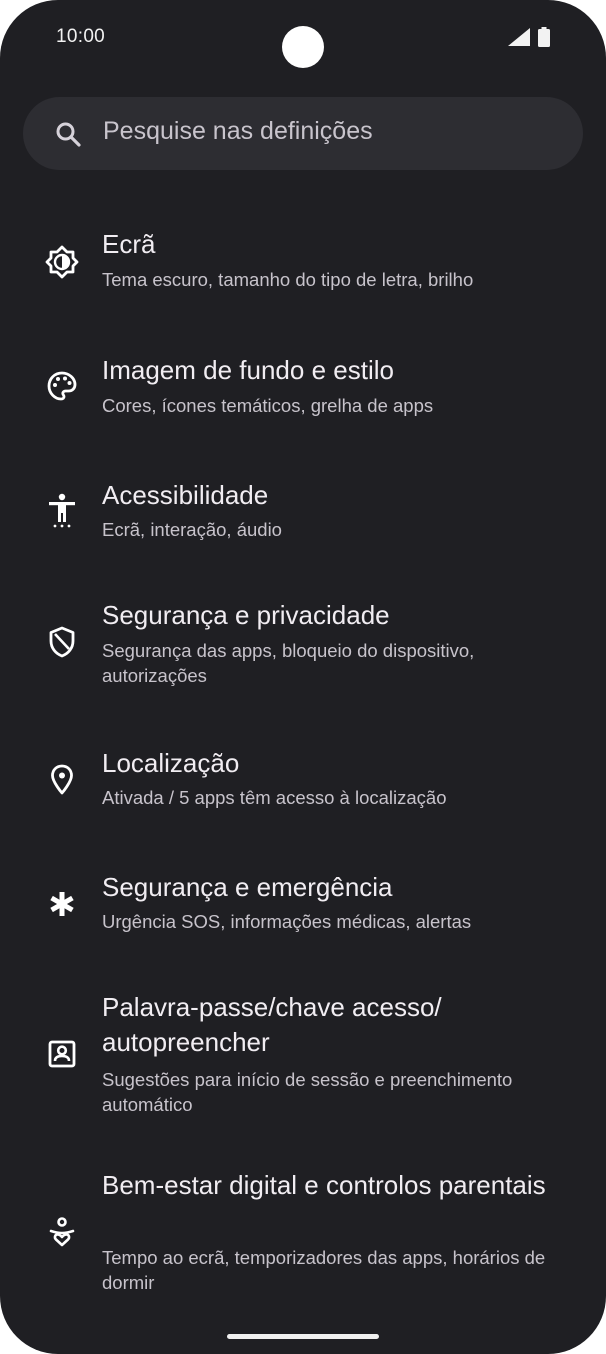 This screenshot has width=606, height=1354. I want to click on palette-icon, so click(62, 386).